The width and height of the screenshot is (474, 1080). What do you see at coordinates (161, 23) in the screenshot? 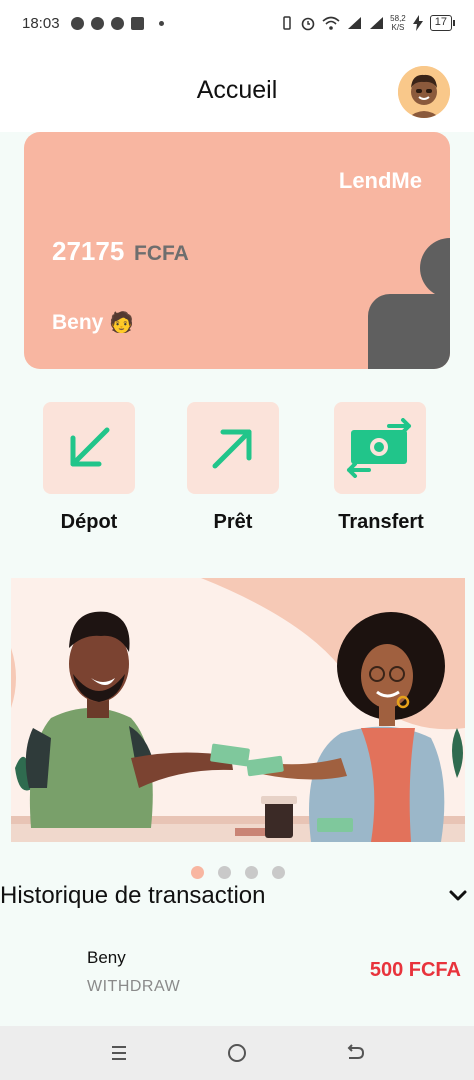
I see `more-notifications-icon` at bounding box center [161, 23].